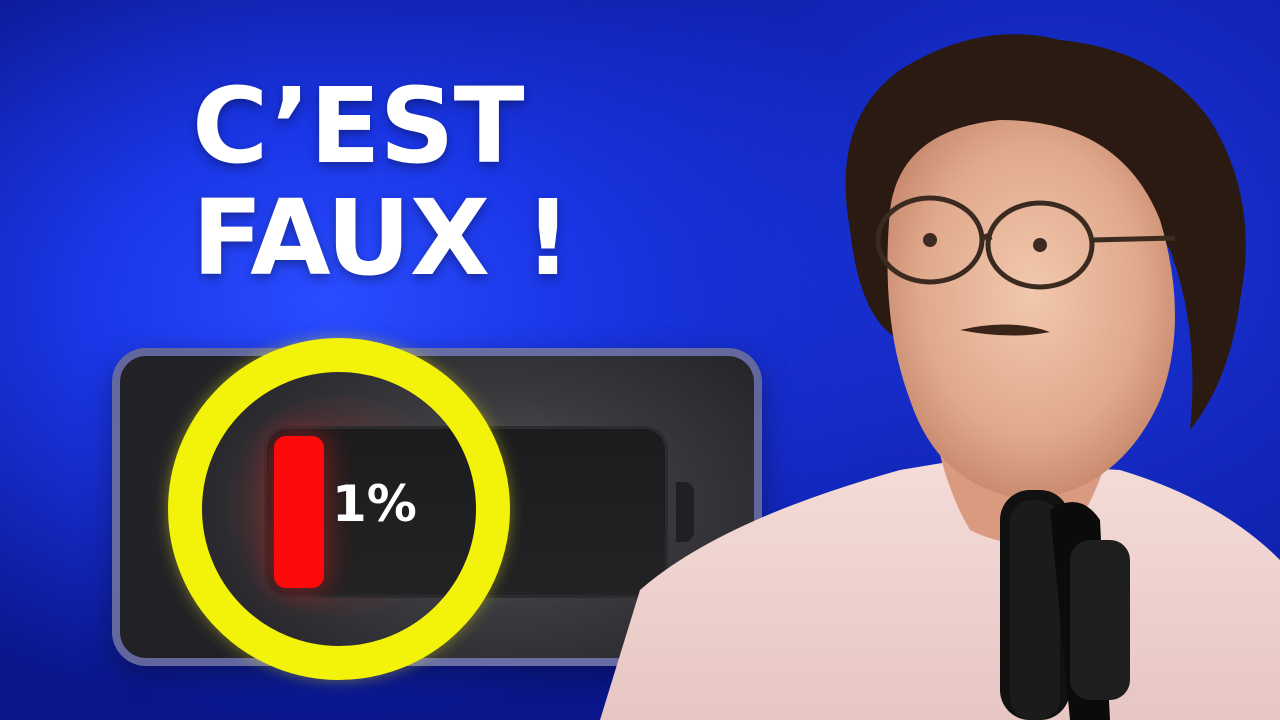 The width and height of the screenshot is (1280, 720). Describe the element at coordinates (1065, 605) in the screenshot. I see `microphone-icon` at that location.